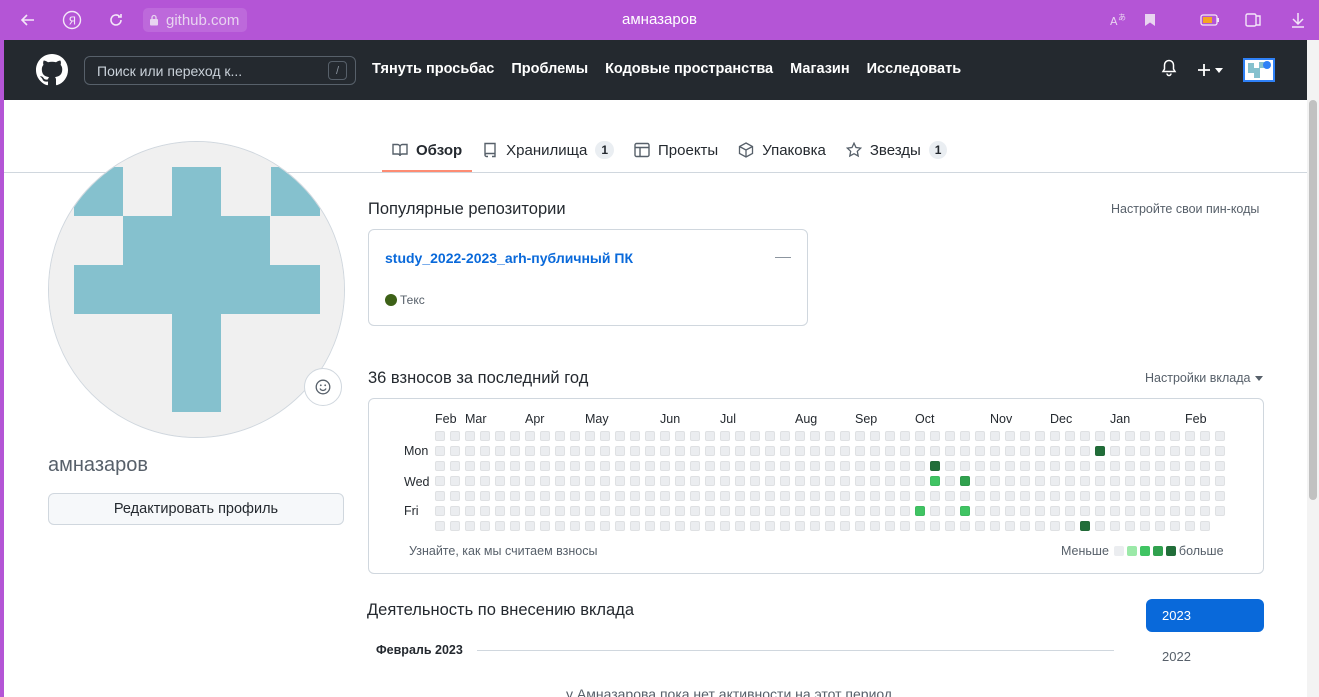  Describe the element at coordinates (1169, 70) in the screenshot. I see `bell-icon` at that location.